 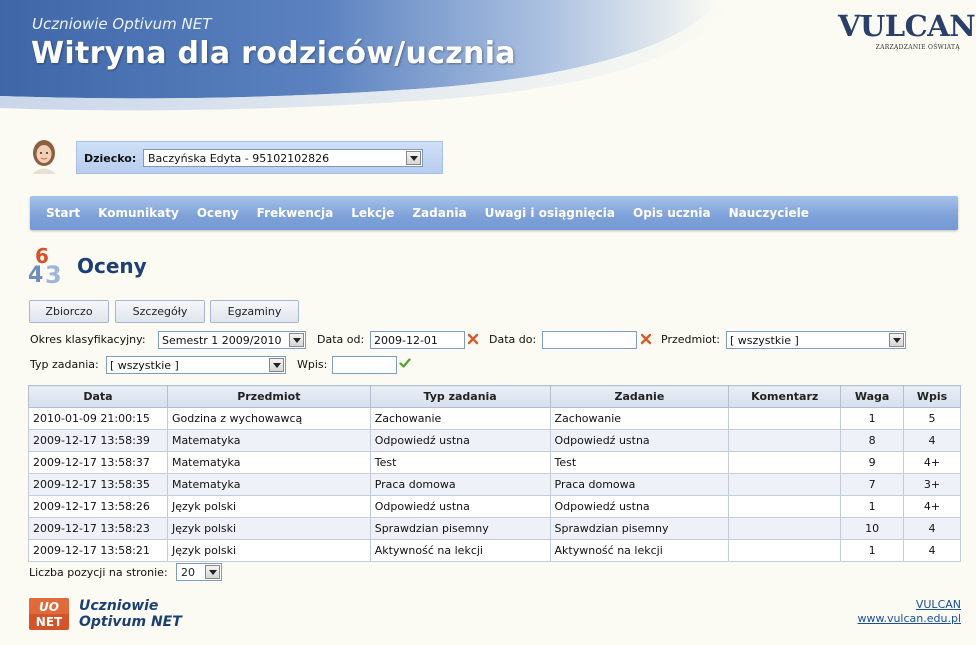 What do you see at coordinates (254, 311) in the screenshot?
I see `tab-egzaminy: Egzaminy` at bounding box center [254, 311].